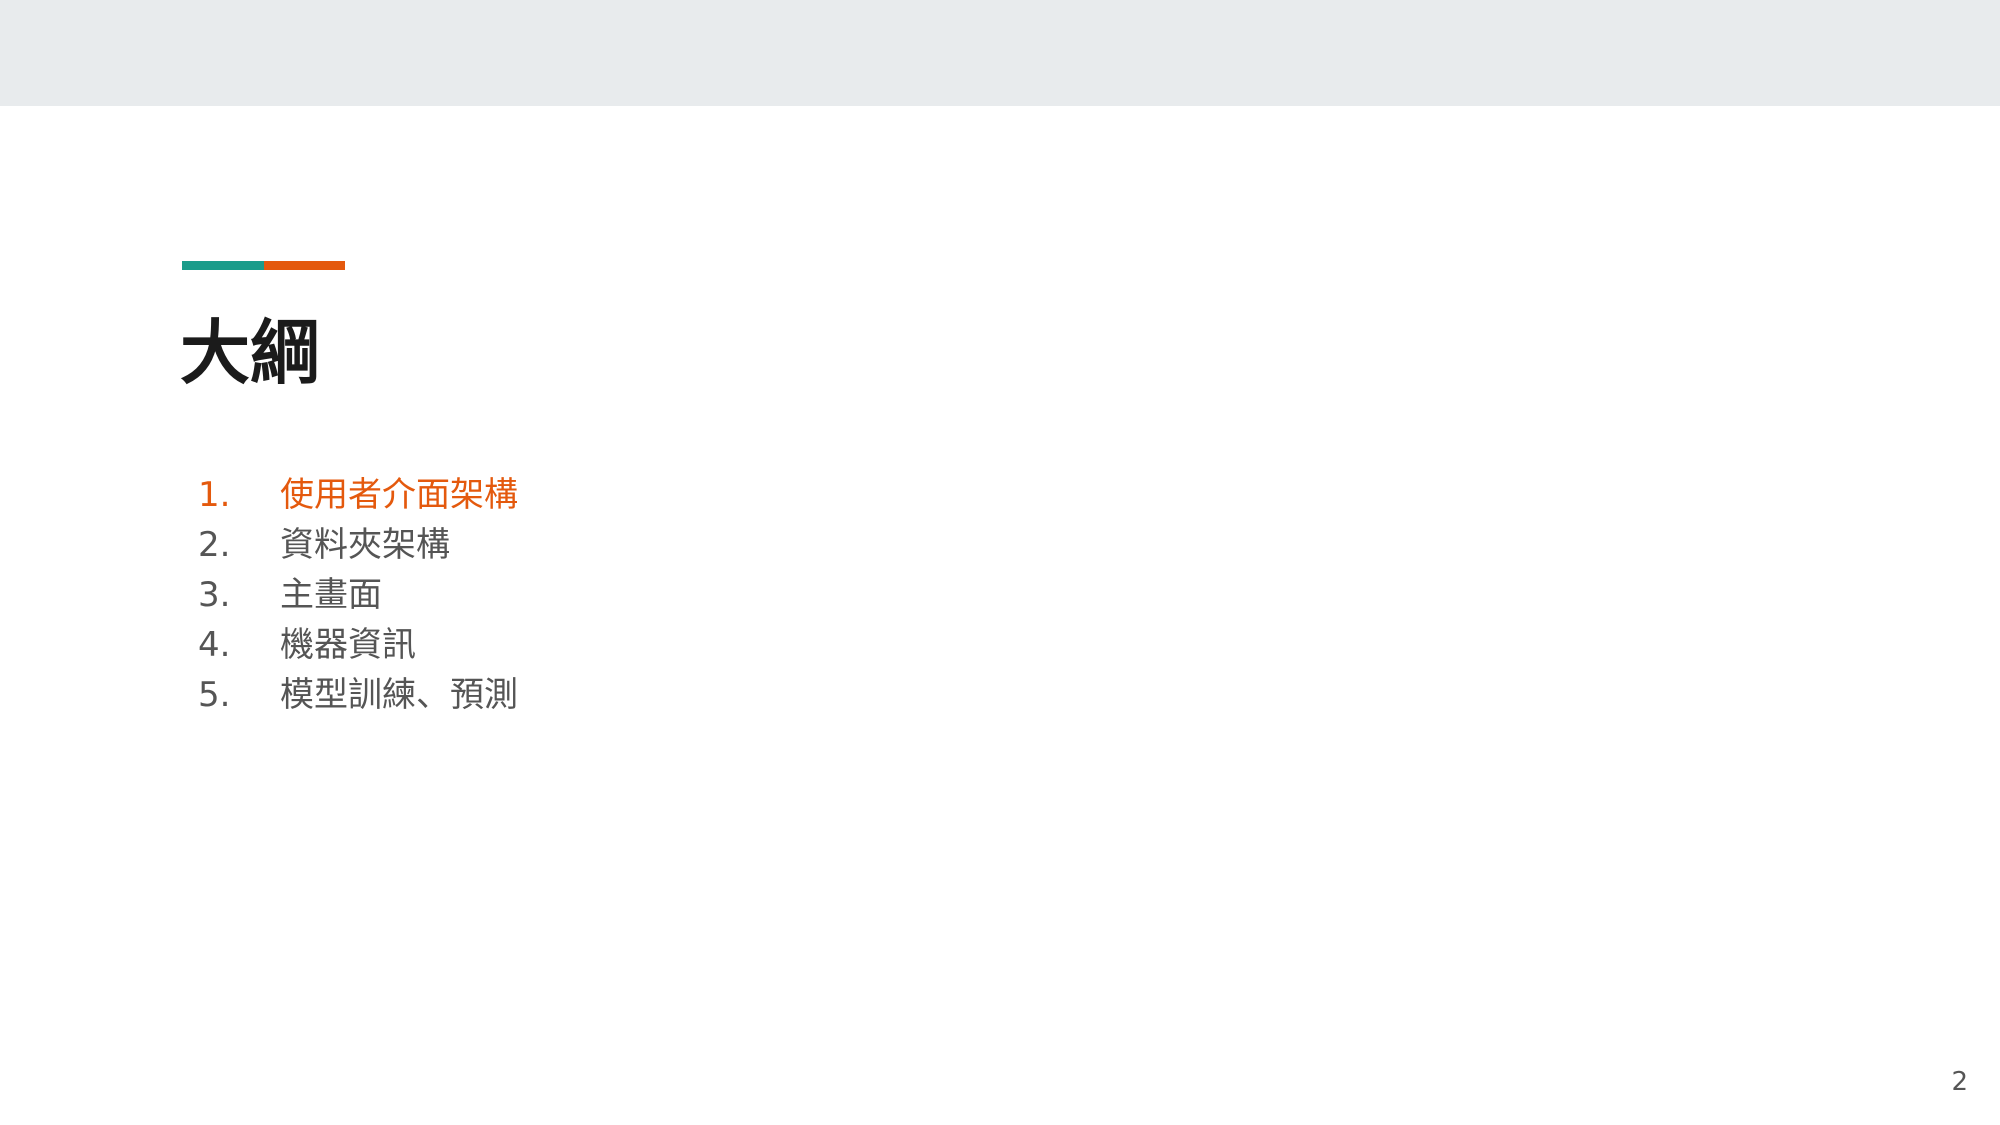 The image size is (2000, 1125). I want to click on outline-item-number: 5., so click(214, 695).